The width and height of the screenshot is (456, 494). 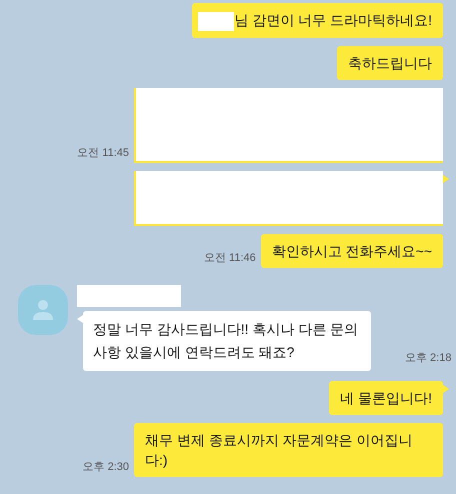 What do you see at coordinates (230, 258) in the screenshot?
I see `message-time: 오전 11:46` at bounding box center [230, 258].